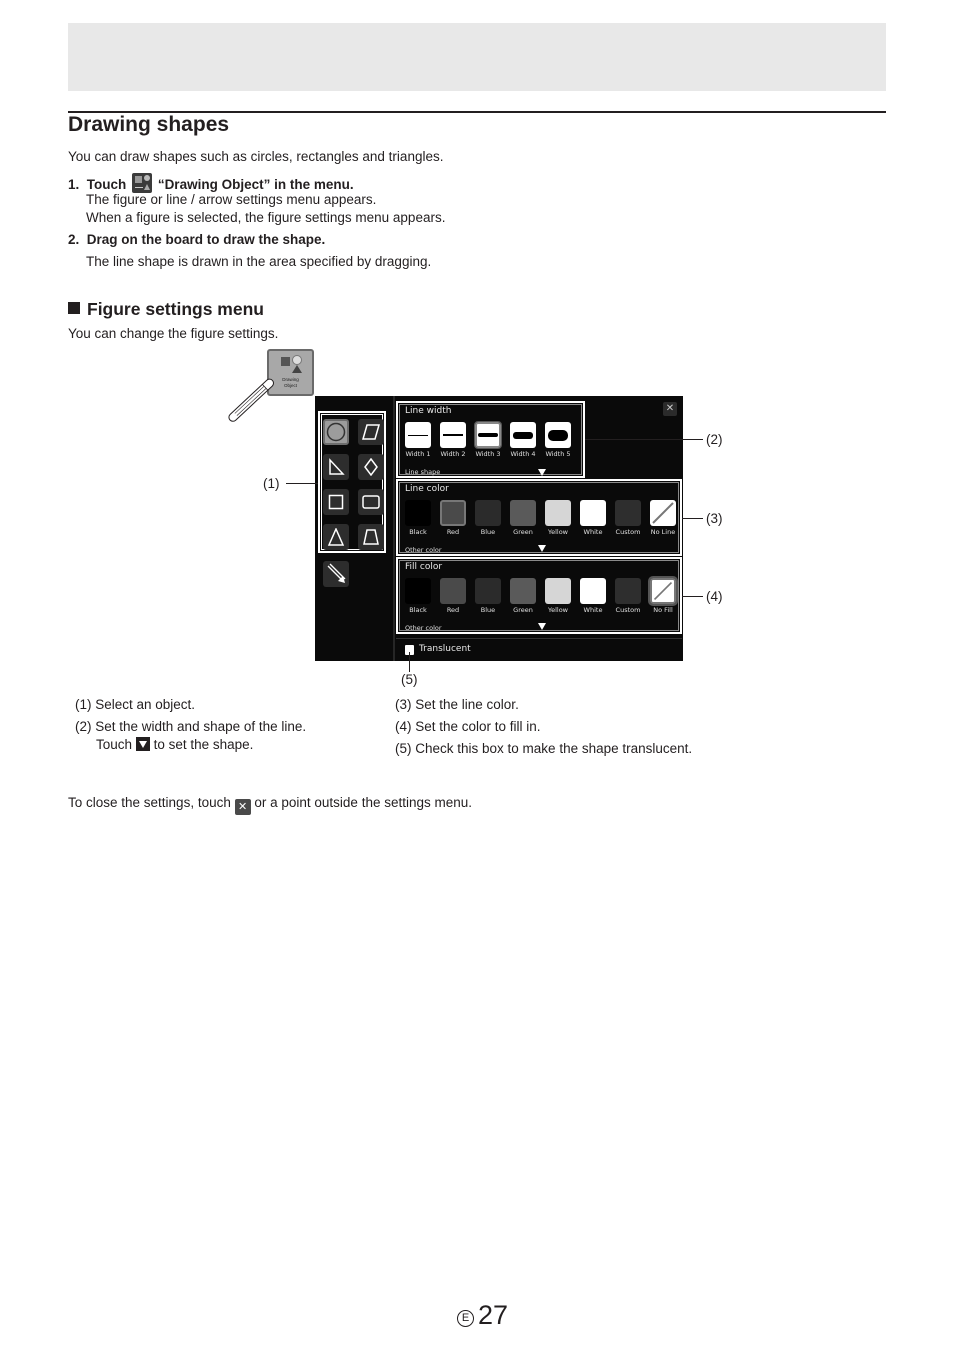 The image size is (954, 1350). What do you see at coordinates (523, 513) in the screenshot?
I see `line-color-green-swatch` at bounding box center [523, 513].